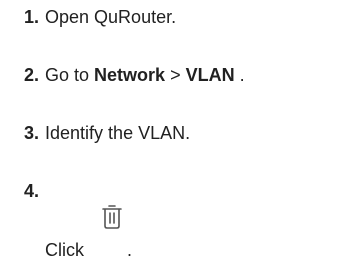  I want to click on menu-vlan: VLAN, so click(210, 75).